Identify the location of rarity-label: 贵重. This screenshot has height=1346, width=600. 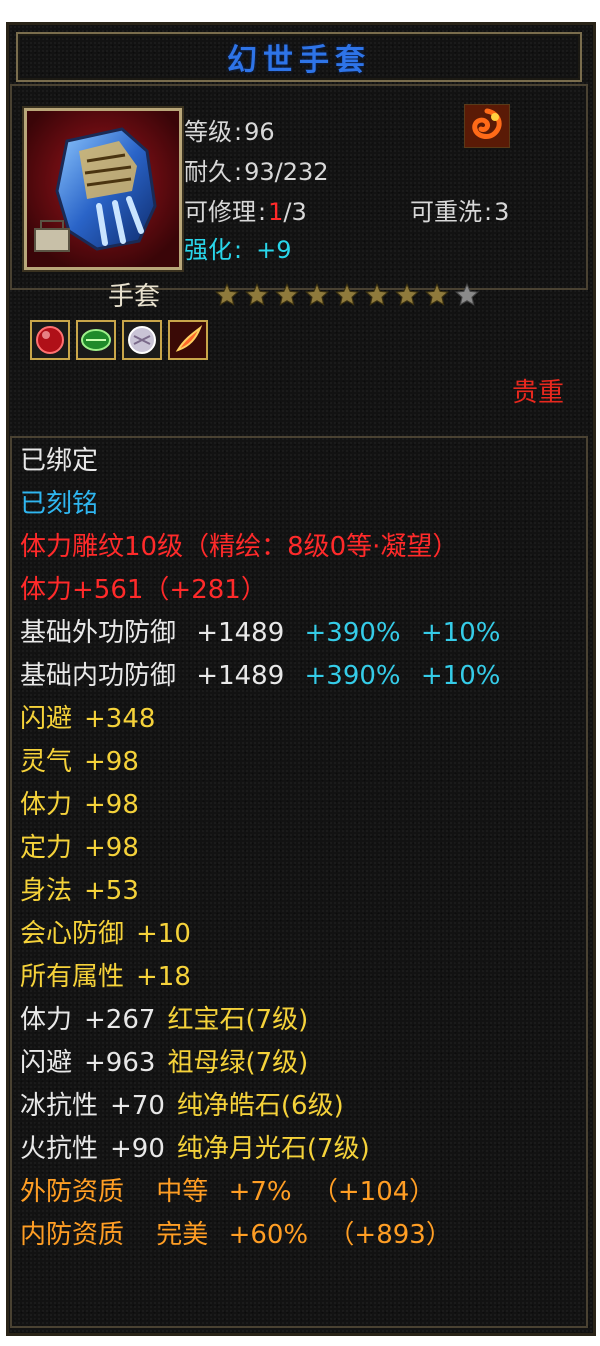
(537, 393).